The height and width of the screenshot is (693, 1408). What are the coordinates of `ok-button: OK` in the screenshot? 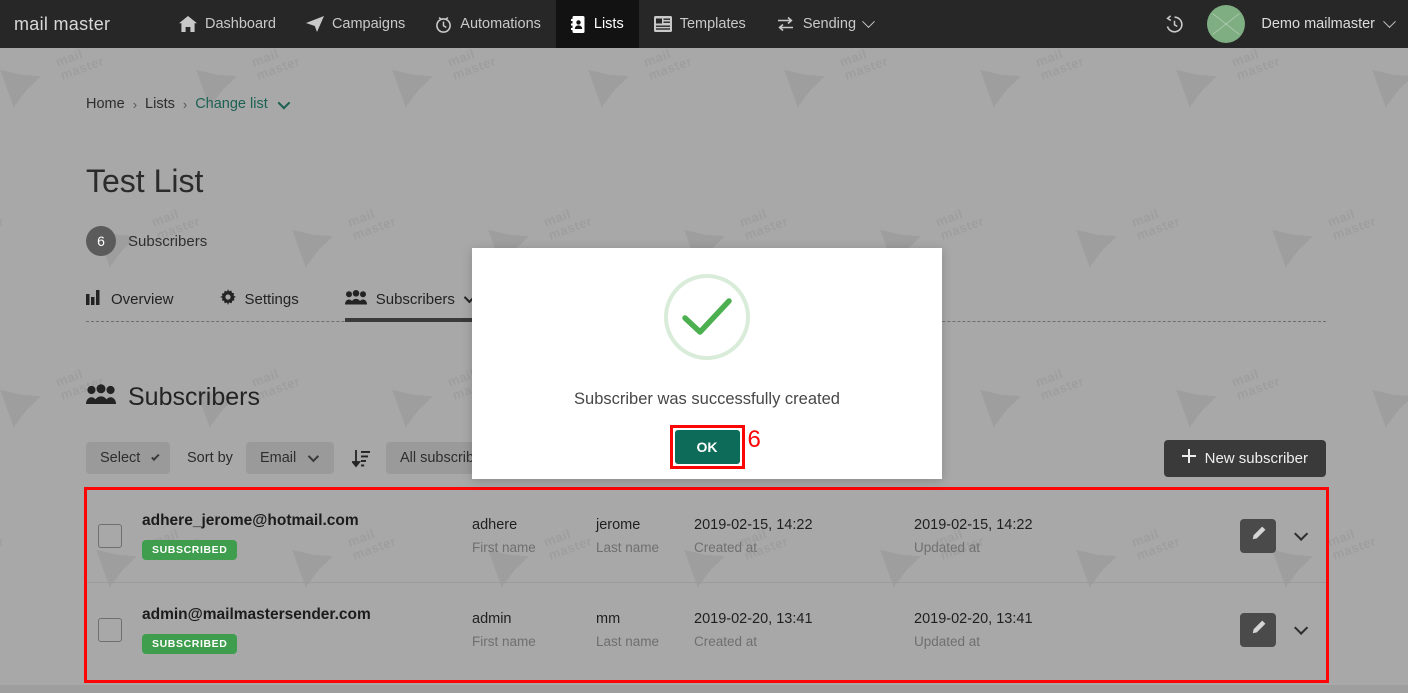 It's located at (707, 447).